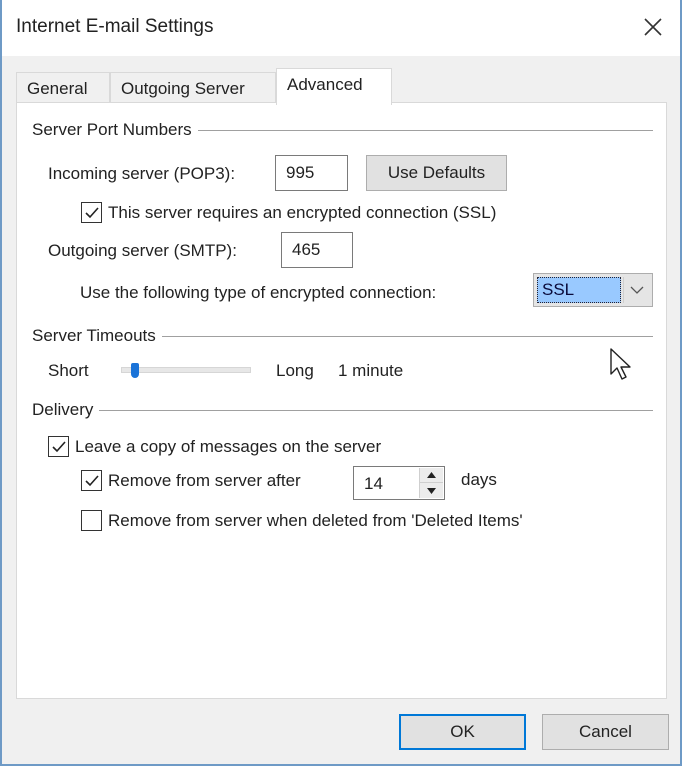 This screenshot has height=766, width=682. I want to click on cancel-button: Cancel, so click(605, 732).